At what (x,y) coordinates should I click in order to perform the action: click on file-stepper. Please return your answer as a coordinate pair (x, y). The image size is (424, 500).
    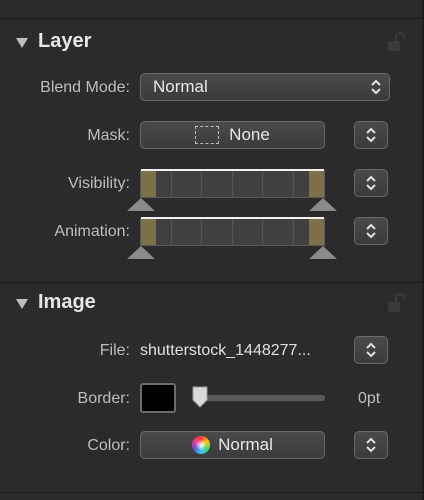
    Looking at the image, I should click on (371, 350).